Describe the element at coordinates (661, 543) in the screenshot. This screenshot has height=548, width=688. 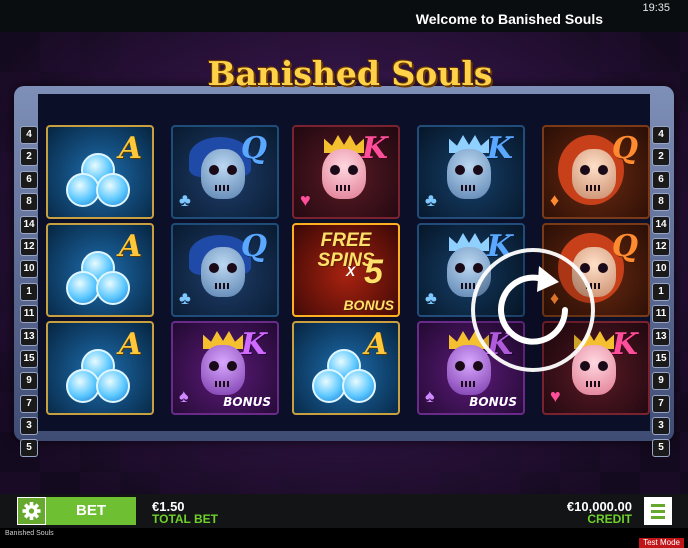
I see `test-mode-badge: Test Mode` at that location.